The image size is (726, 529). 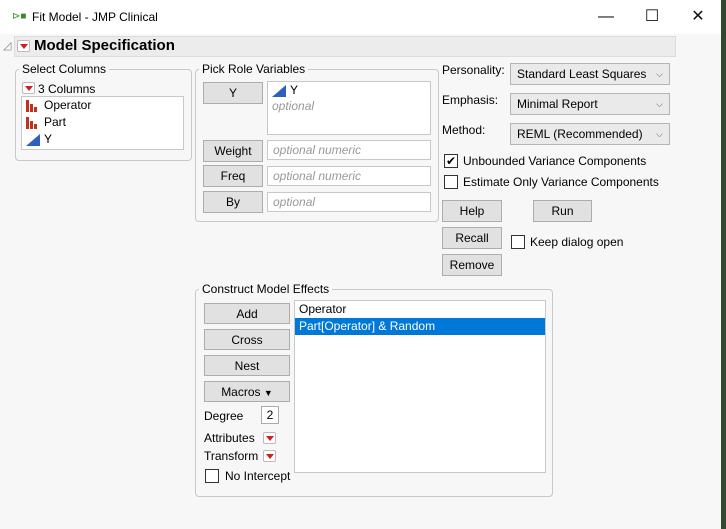 I want to click on y-role-button: Y, so click(x=233, y=93).